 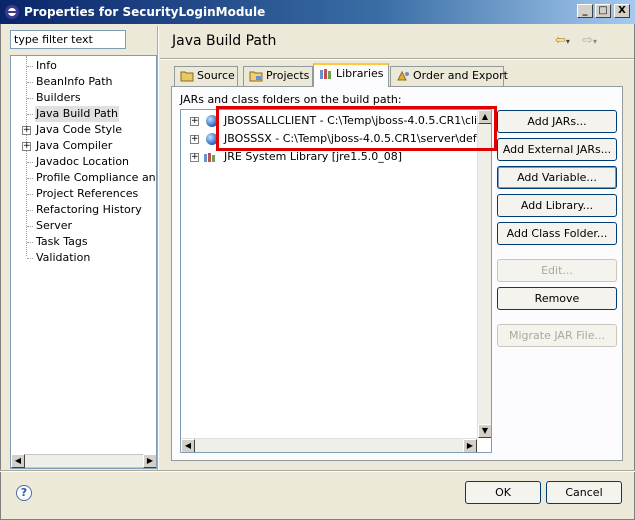 What do you see at coordinates (54, 225) in the screenshot?
I see `tree-item-label: Server` at bounding box center [54, 225].